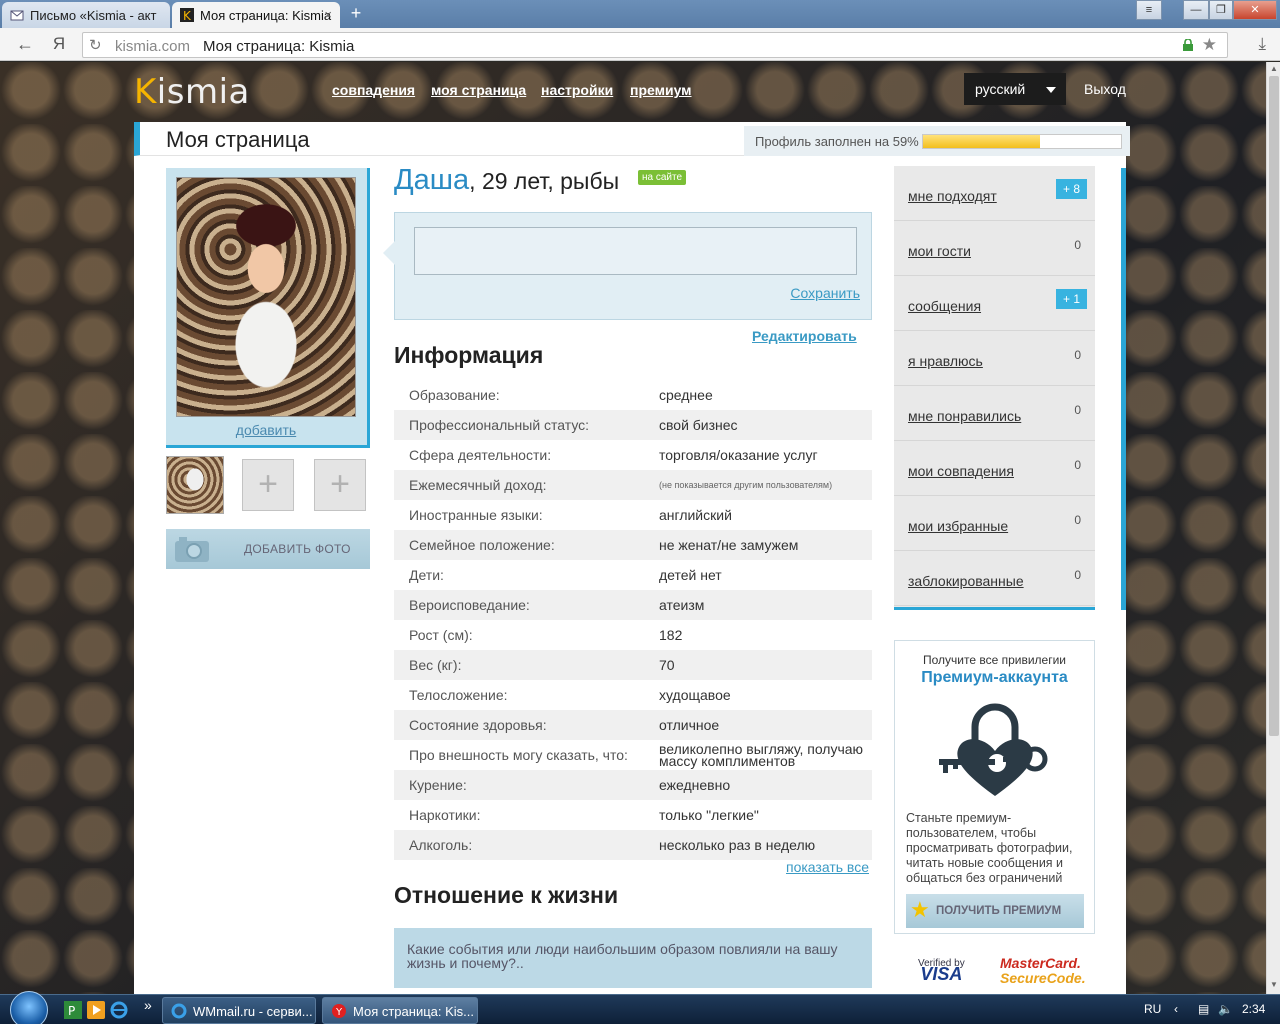 Image resolution: width=1280 pixels, height=1024 pixels. Describe the element at coordinates (633, 515) in the screenshot. I see `info-row: Иностранные языки: английский` at that location.